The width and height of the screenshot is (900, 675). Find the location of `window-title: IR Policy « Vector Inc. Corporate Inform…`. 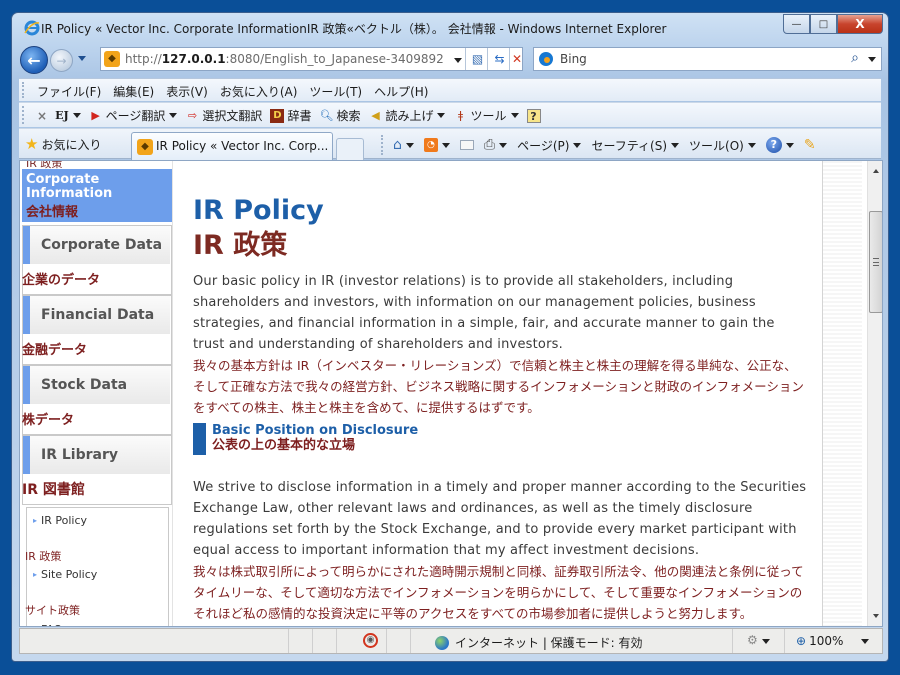

window-title: IR Policy « Vector Inc. Corporate Inform… is located at coordinates (354, 29).